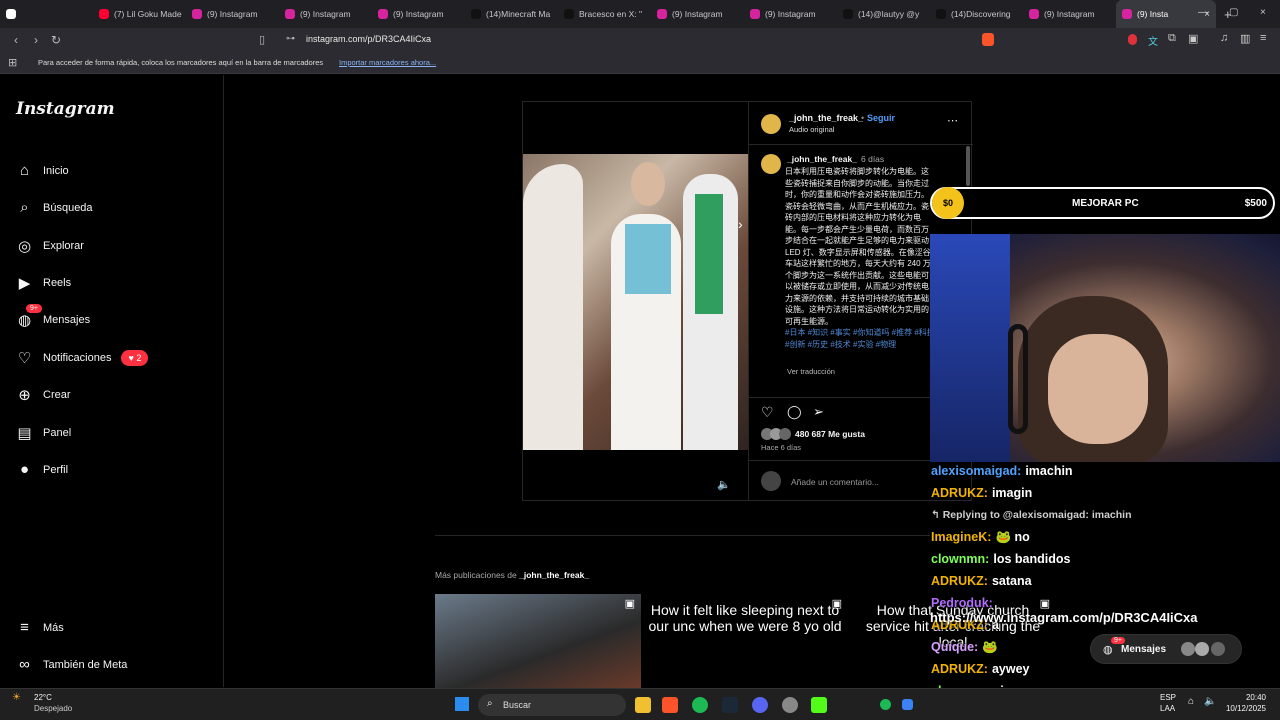 The image size is (1280, 720). What do you see at coordinates (976, 14) in the screenshot?
I see `browser-tab: (14)Discovering` at bounding box center [976, 14].